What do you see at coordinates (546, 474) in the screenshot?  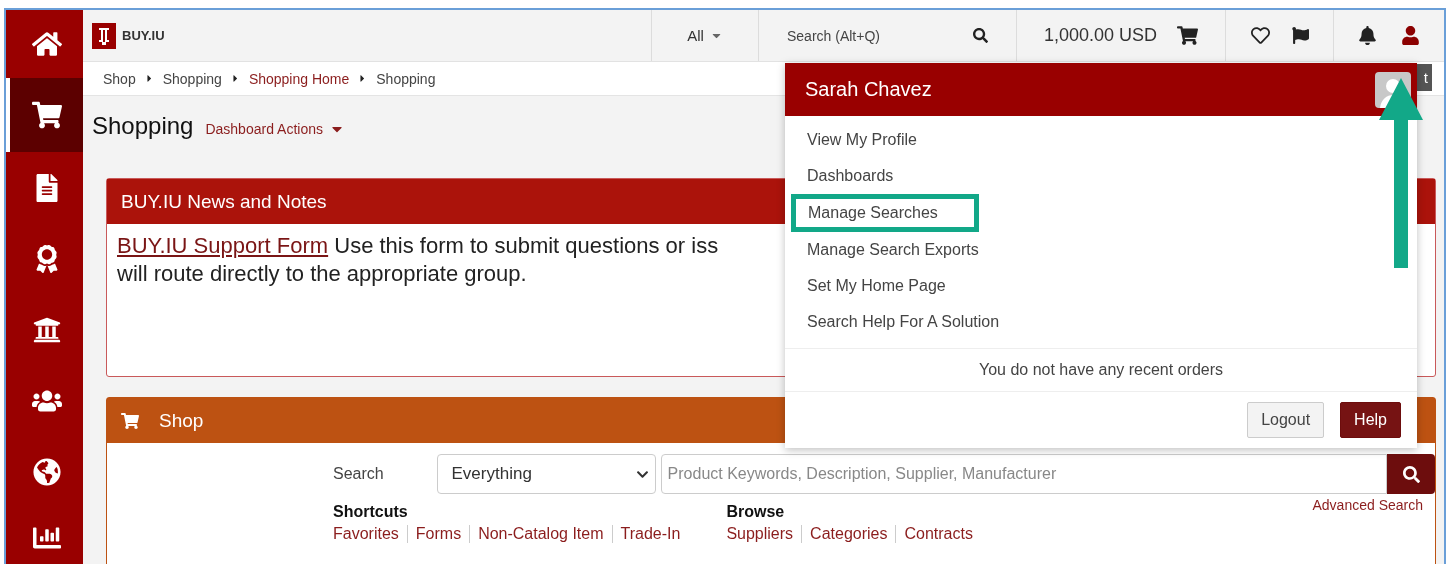 I see `scope-select: Everything` at bounding box center [546, 474].